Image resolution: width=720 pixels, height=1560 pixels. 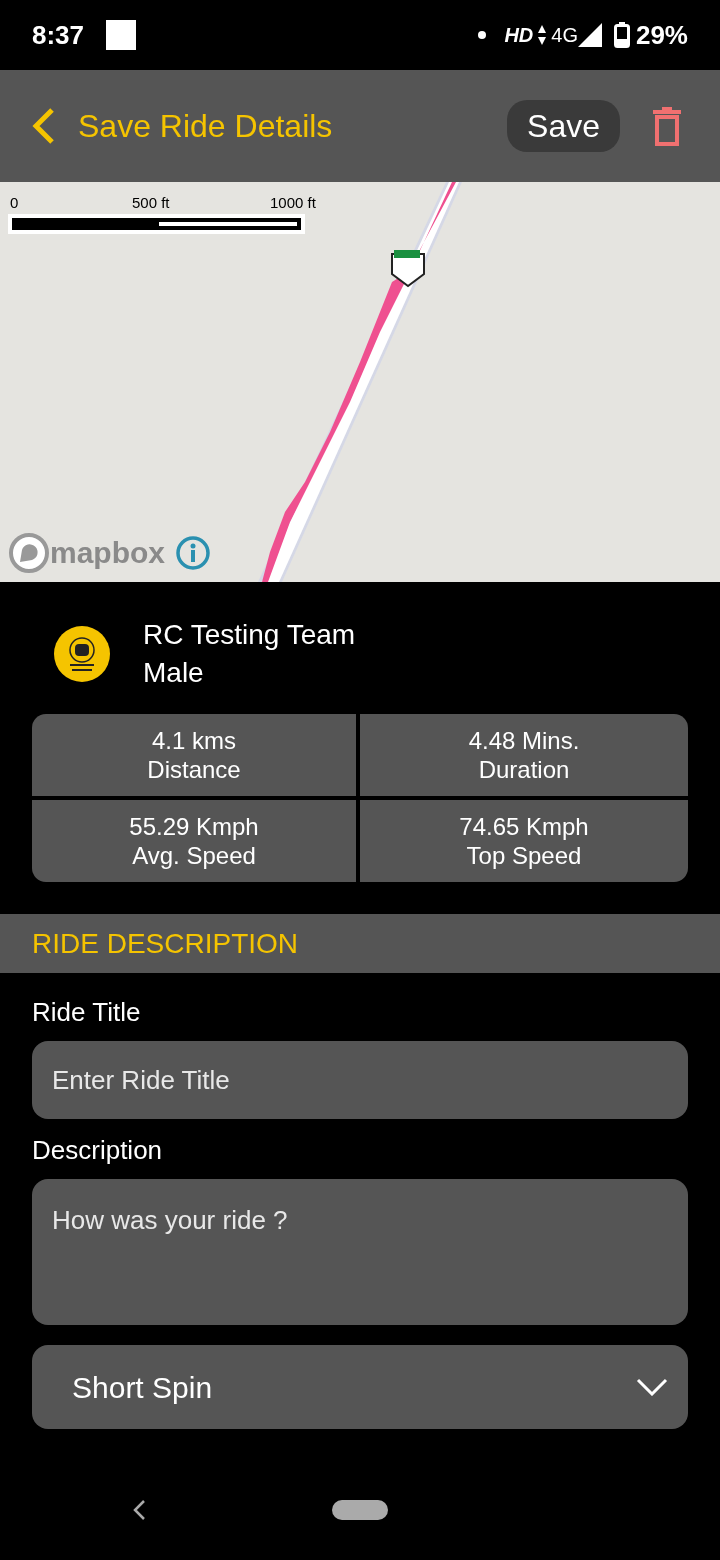 I want to click on rider-name: RC Testing Team, so click(x=249, y=635).